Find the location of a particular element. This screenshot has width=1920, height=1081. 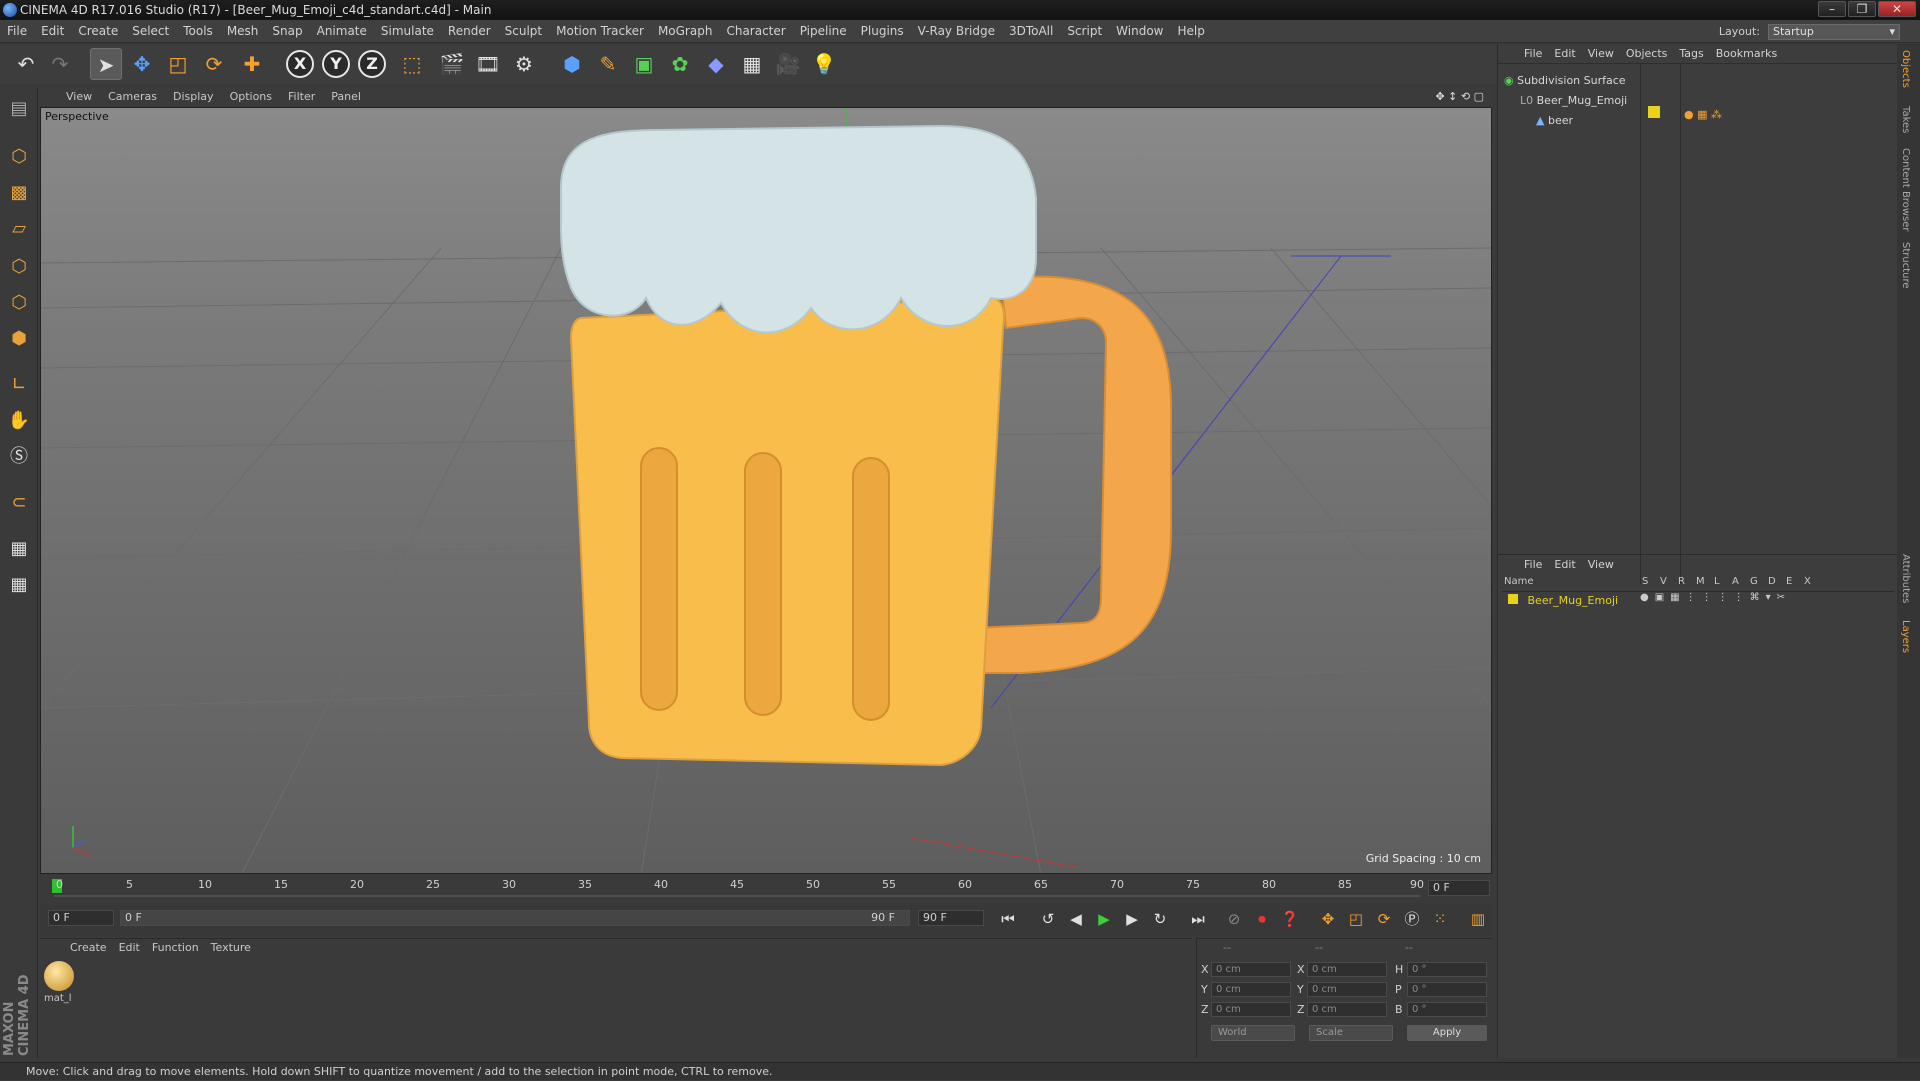

layer-toggle-icons: ●▣▦⋮⋮⋮⋮⌘▾✂ is located at coordinates (1715, 597).